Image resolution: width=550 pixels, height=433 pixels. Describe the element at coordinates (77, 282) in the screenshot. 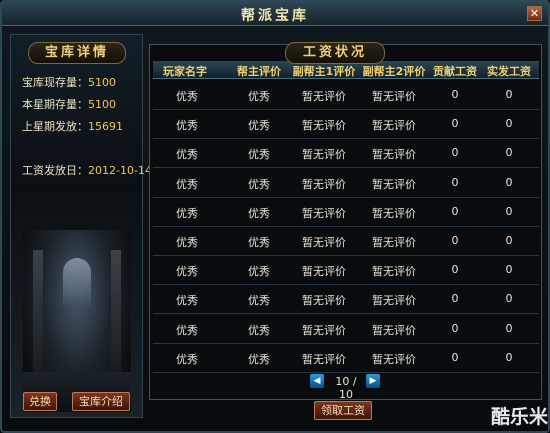

I see `palace-arch` at that location.